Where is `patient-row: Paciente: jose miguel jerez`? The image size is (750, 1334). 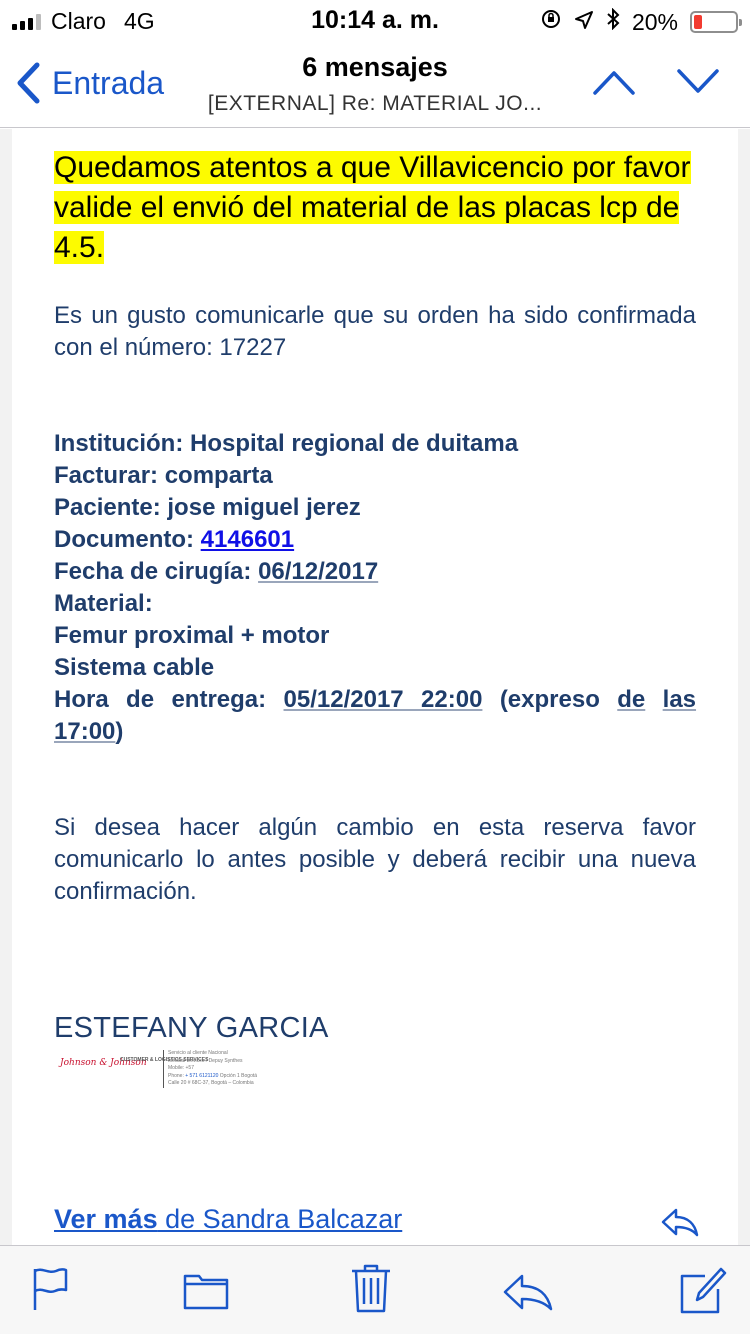 patient-row: Paciente: jose miguel jerez is located at coordinates (207, 507).